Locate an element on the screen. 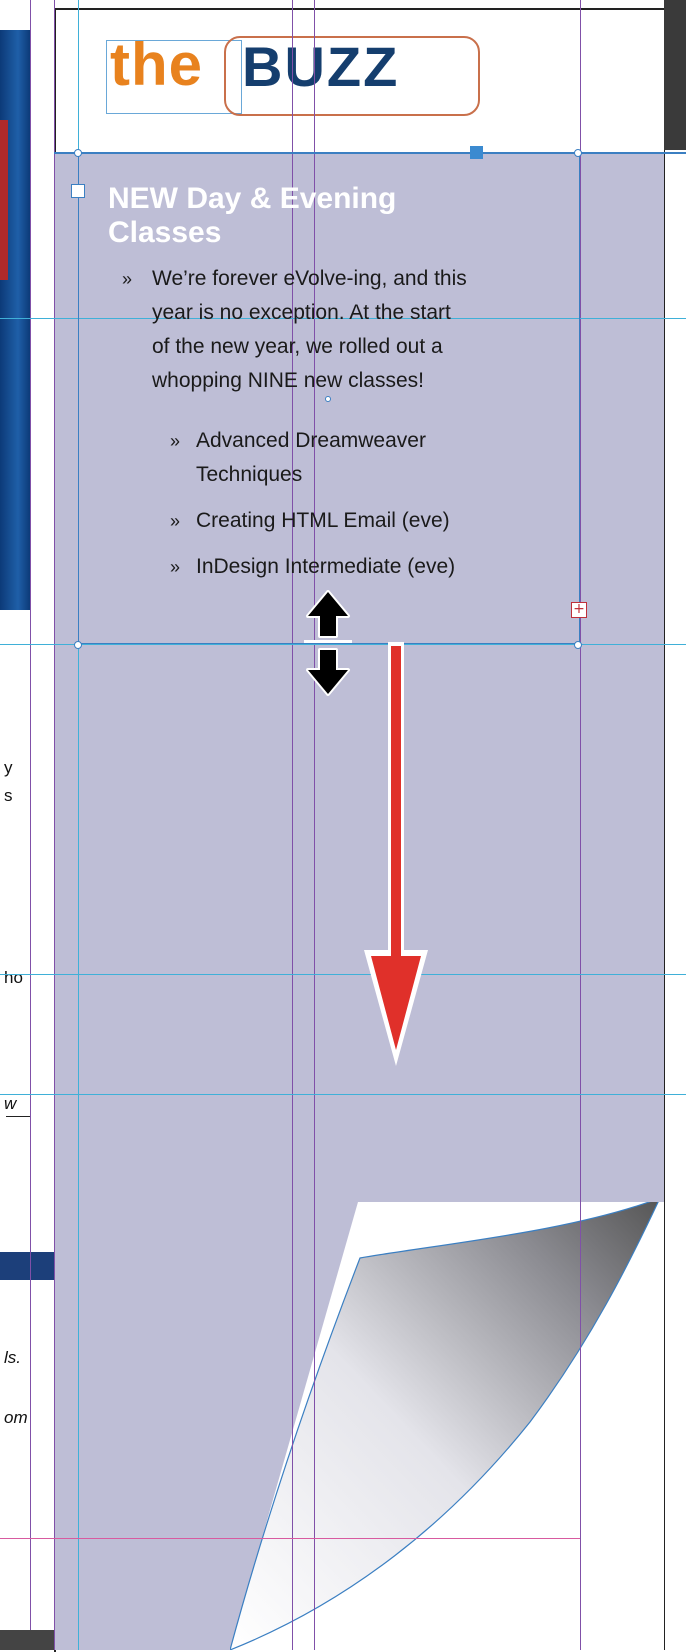 This screenshot has width=686, height=1652. adjacent-rule is located at coordinates (18, 1116).